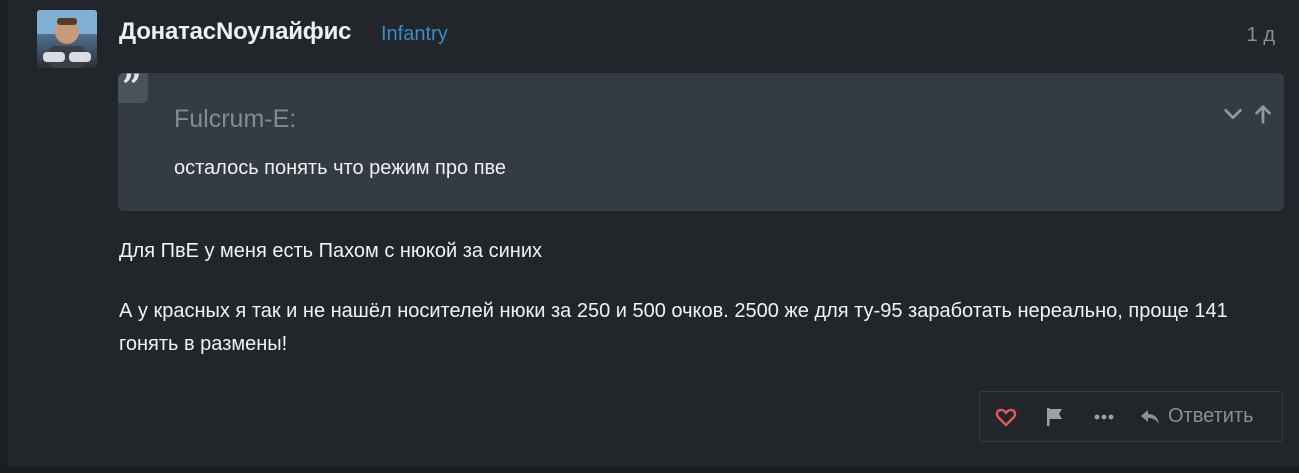 The height and width of the screenshot is (473, 1299). I want to click on quote-controls, so click(1248, 114).